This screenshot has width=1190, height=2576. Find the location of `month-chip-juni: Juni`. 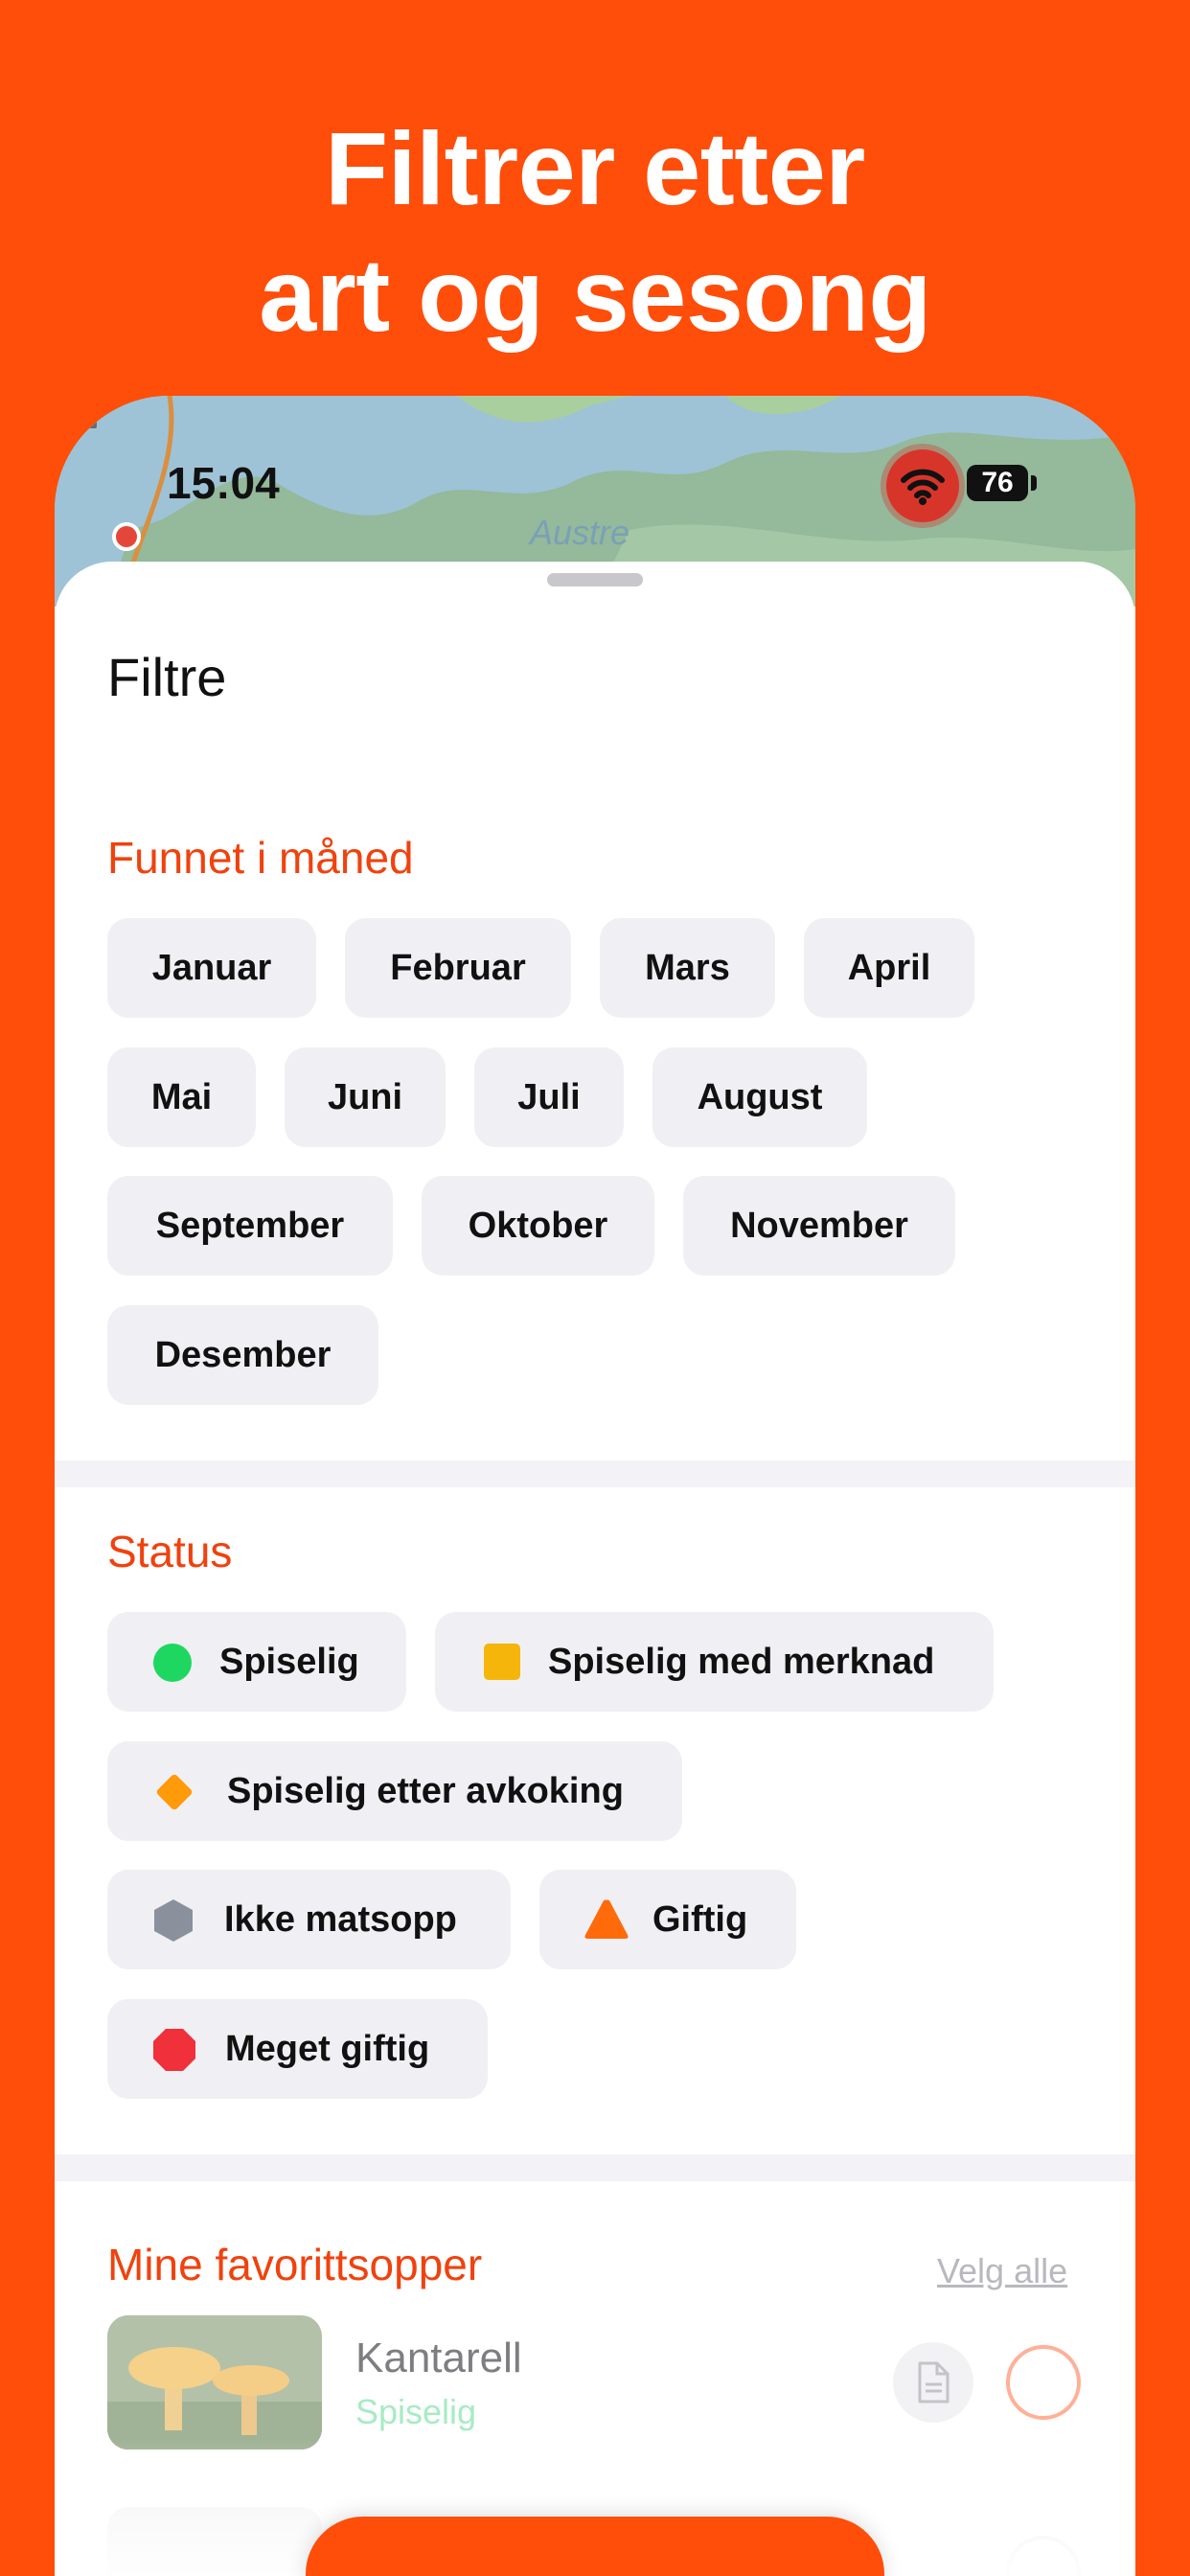

month-chip-juni: Juni is located at coordinates (366, 1097).